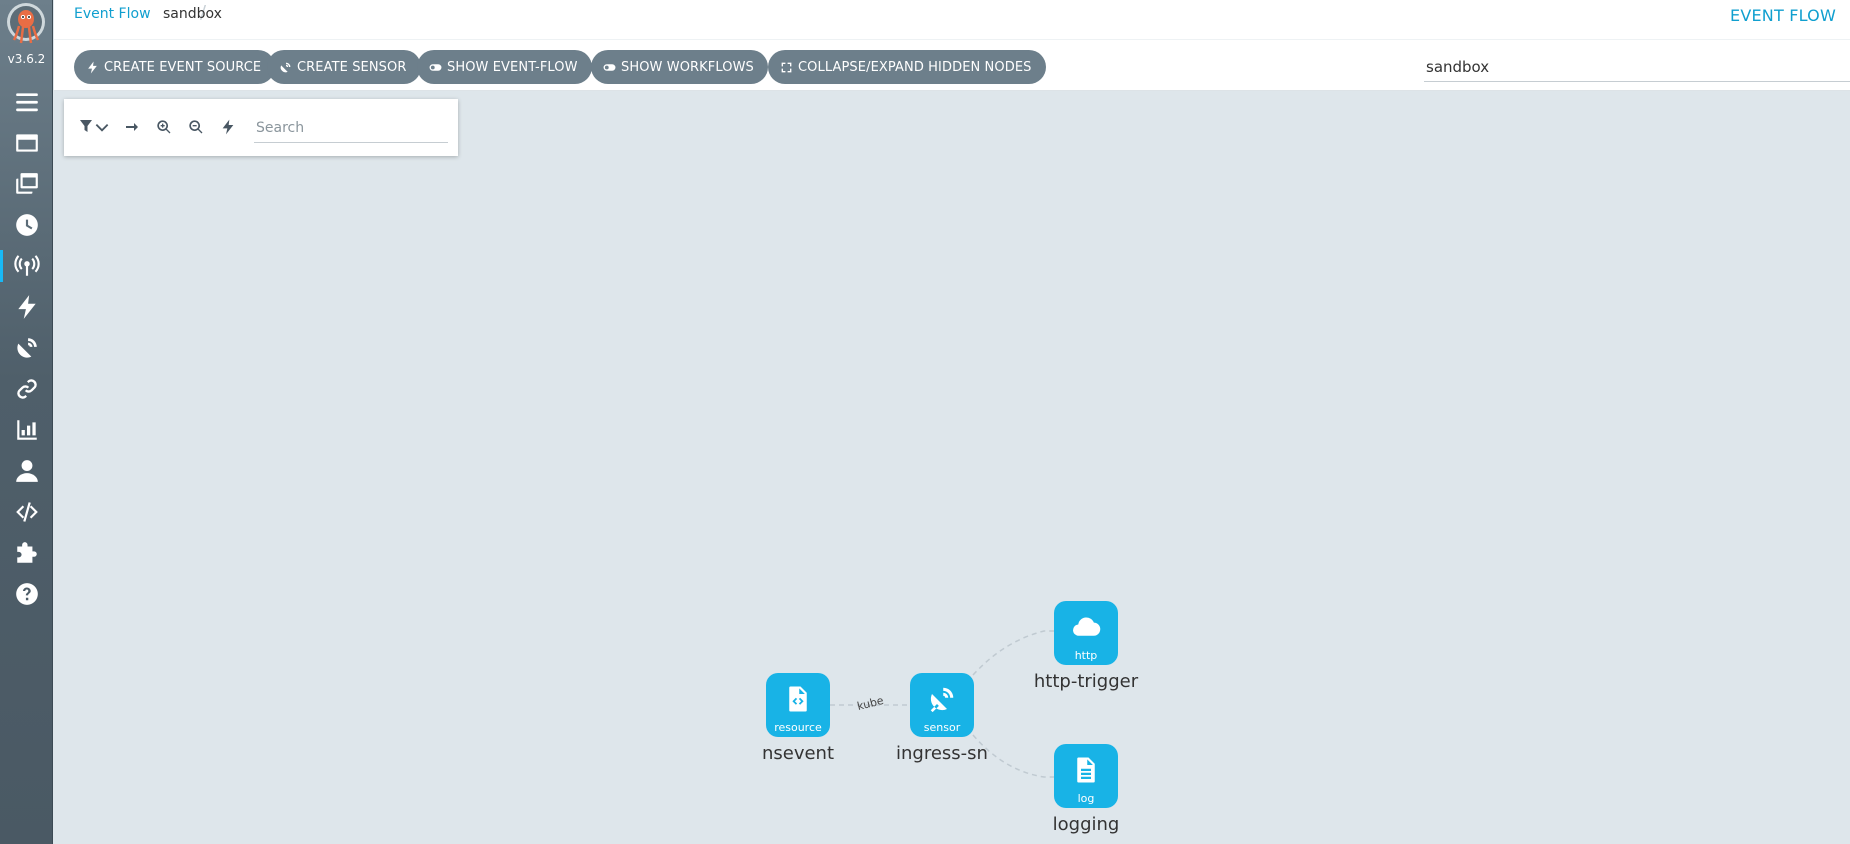 The width and height of the screenshot is (1850, 844). I want to click on node-type-label: sensor, so click(942, 727).